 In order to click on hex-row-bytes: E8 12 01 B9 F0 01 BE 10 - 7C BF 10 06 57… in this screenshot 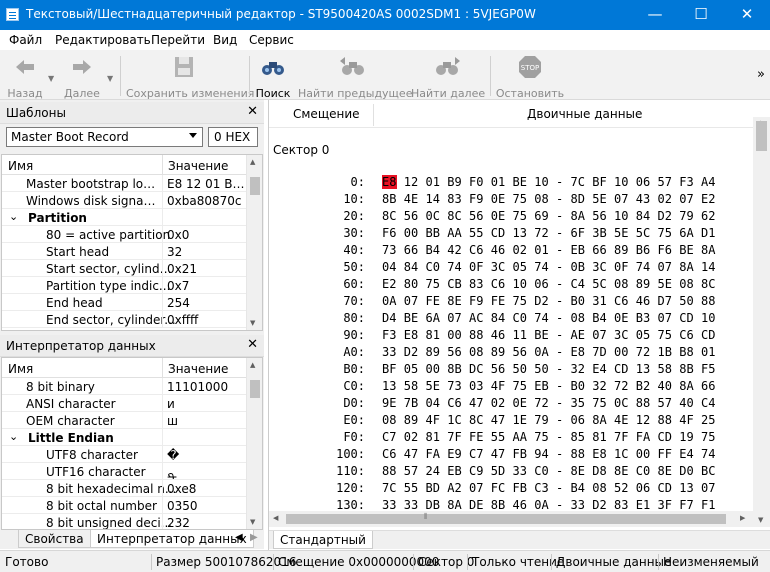, I will do `click(549, 182)`.